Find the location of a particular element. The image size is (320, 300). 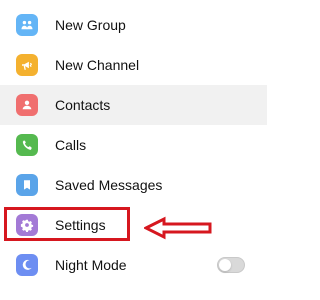

megaphone-icon is located at coordinates (27, 65).